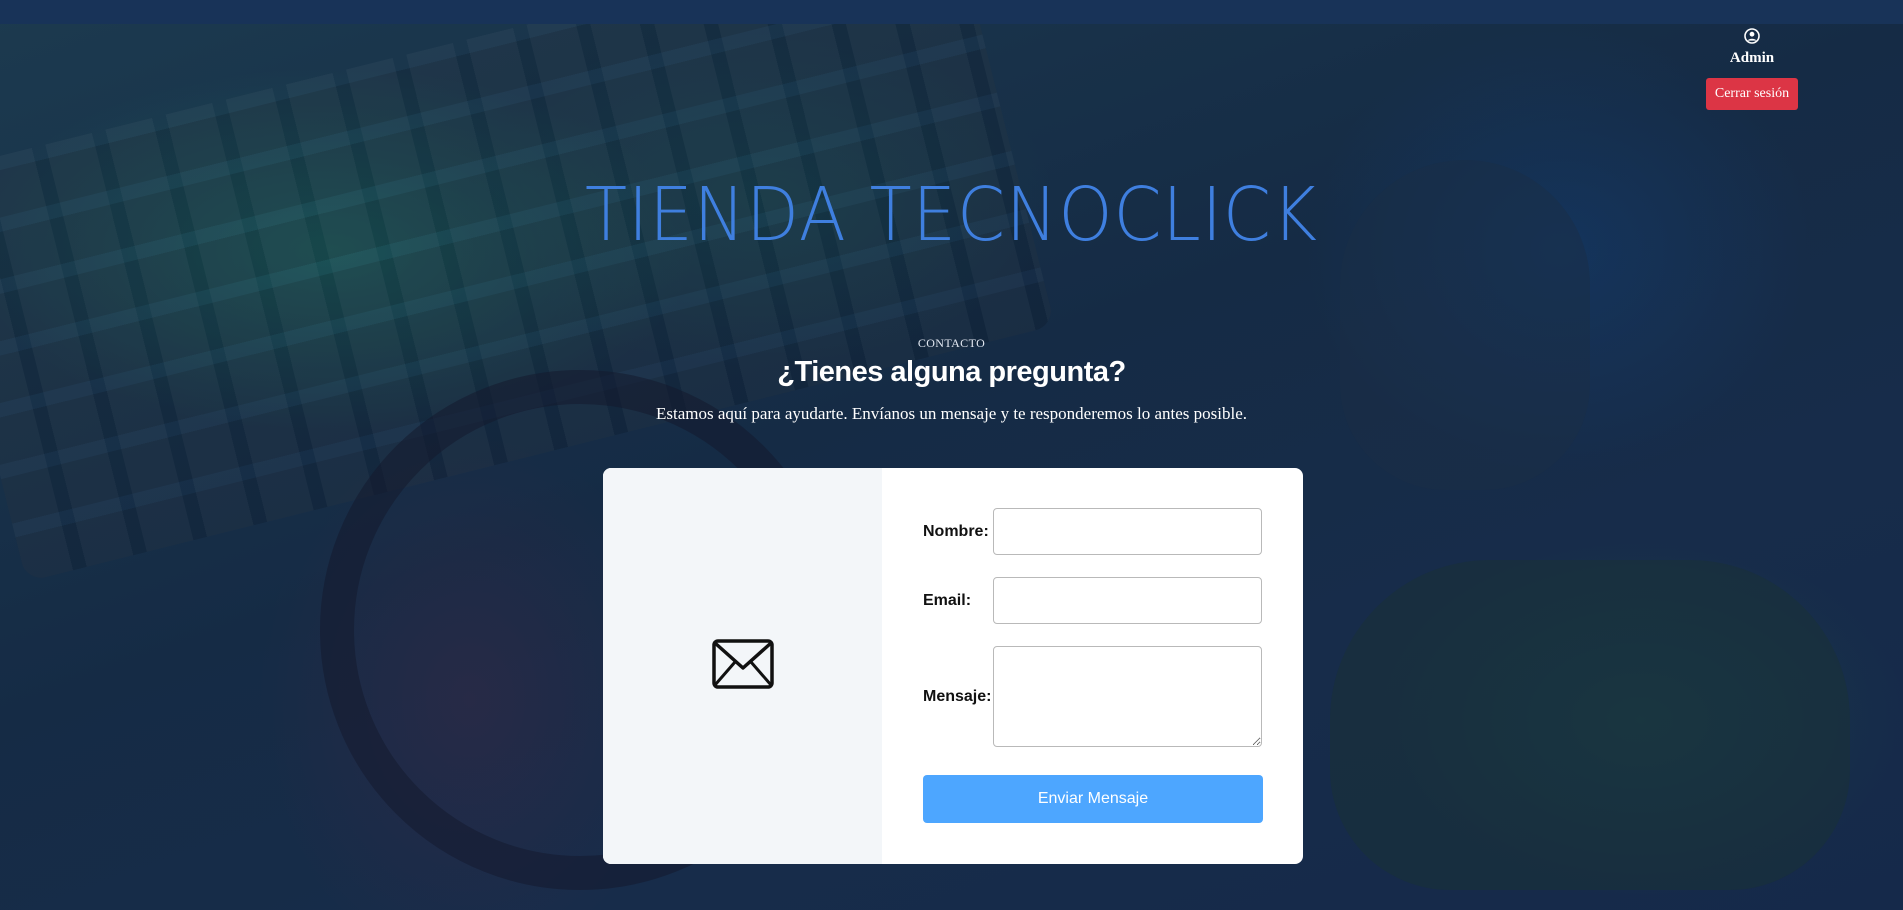 The image size is (1903, 910). Describe the element at coordinates (951, 215) in the screenshot. I see `site-title: TIENDA TECNOCLICK` at that location.